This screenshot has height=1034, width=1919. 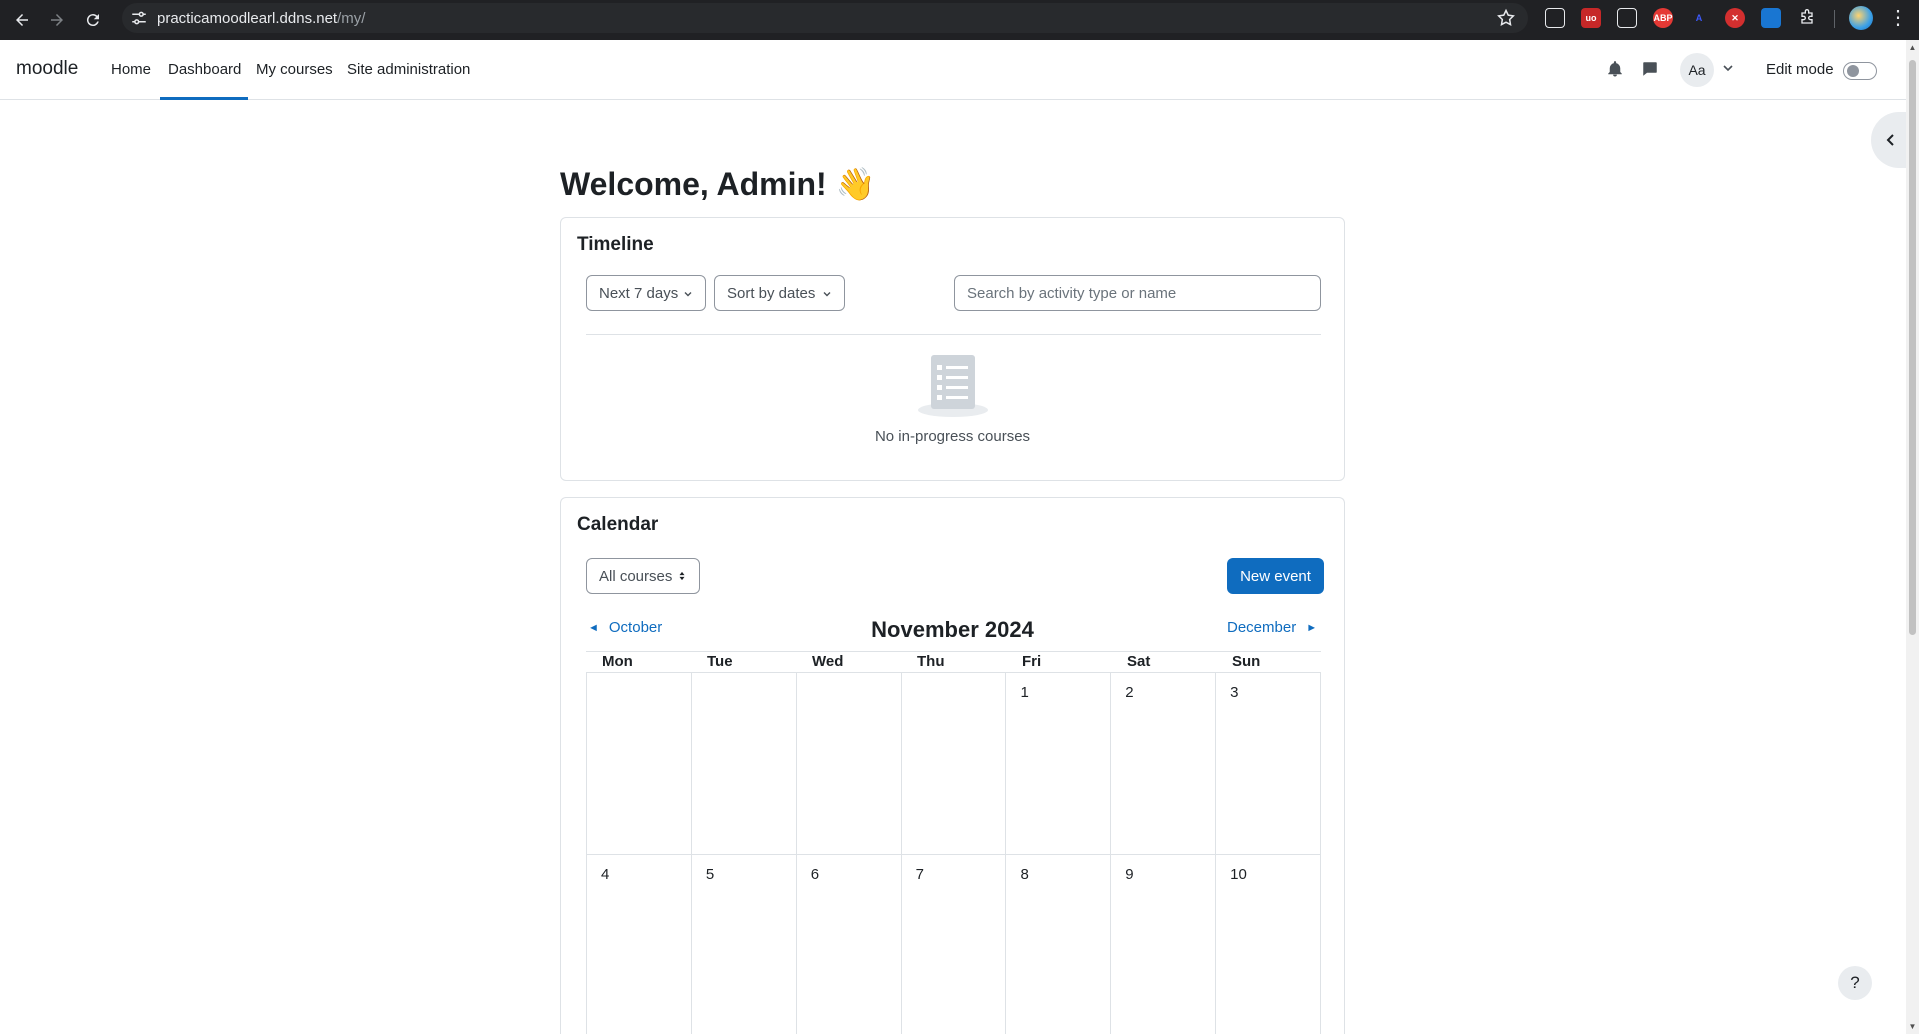 What do you see at coordinates (1058, 662) in the screenshot?
I see `weekday-label: Fri` at bounding box center [1058, 662].